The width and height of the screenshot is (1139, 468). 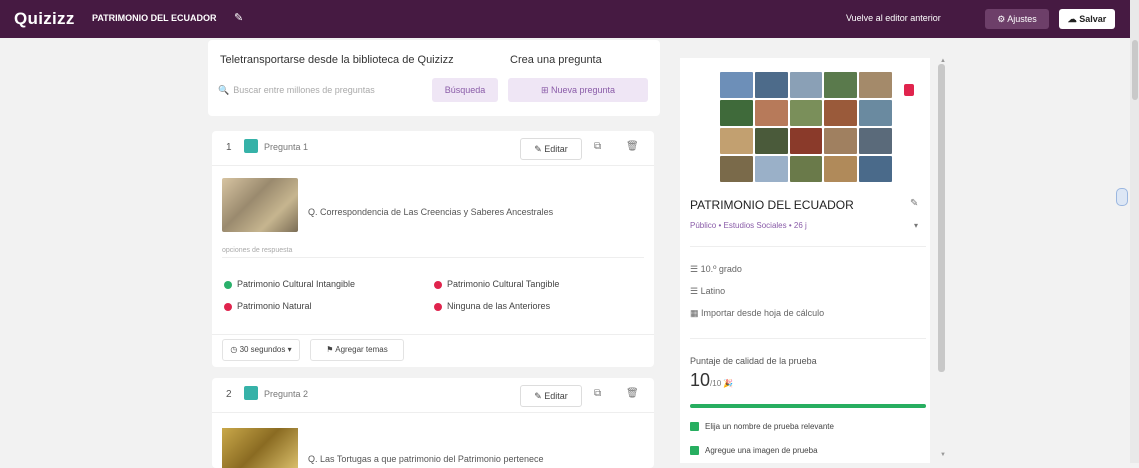 I want to click on gear-icon: ⚙, so click(x=1002, y=19).